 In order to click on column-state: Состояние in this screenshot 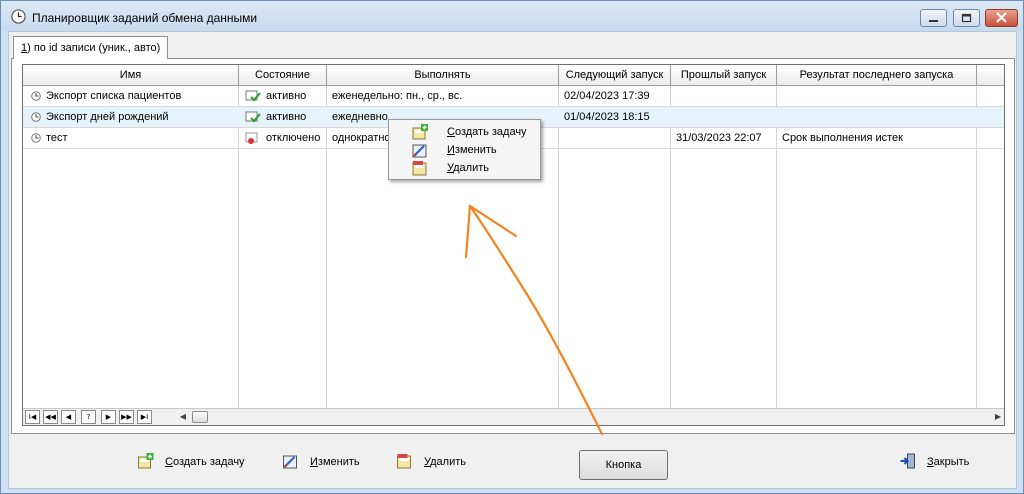, I will do `click(283, 75)`.